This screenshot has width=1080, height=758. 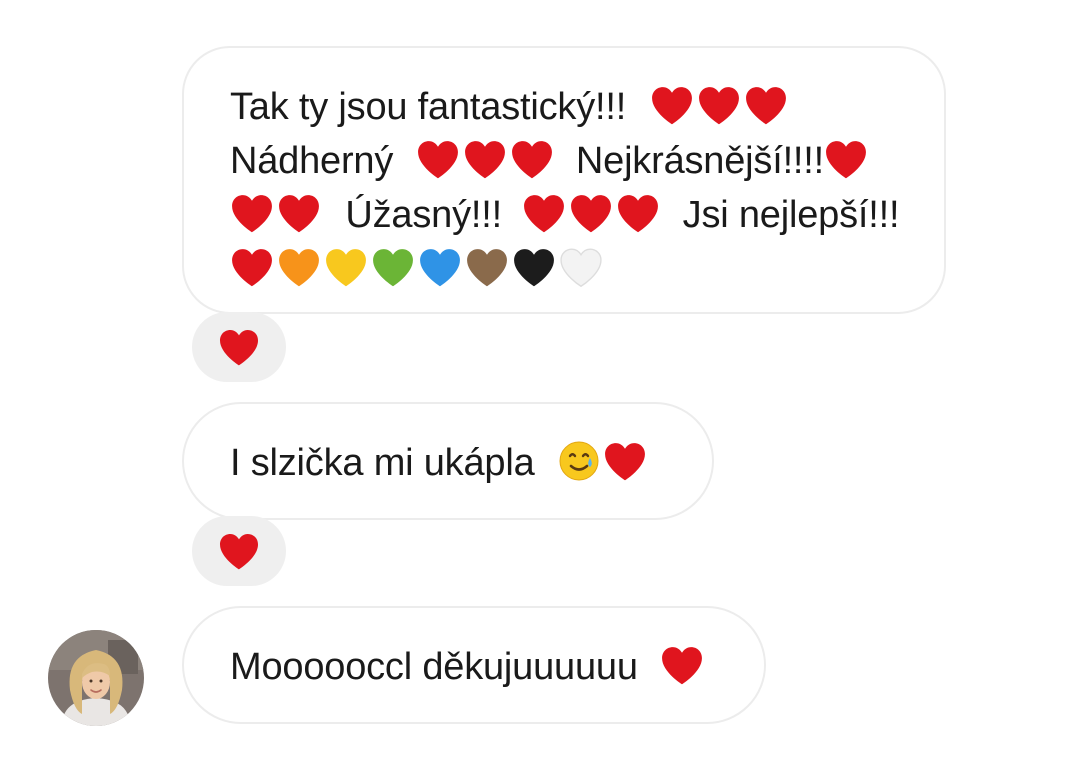 What do you see at coordinates (487, 267) in the screenshot?
I see `brown-heart-icon` at bounding box center [487, 267].